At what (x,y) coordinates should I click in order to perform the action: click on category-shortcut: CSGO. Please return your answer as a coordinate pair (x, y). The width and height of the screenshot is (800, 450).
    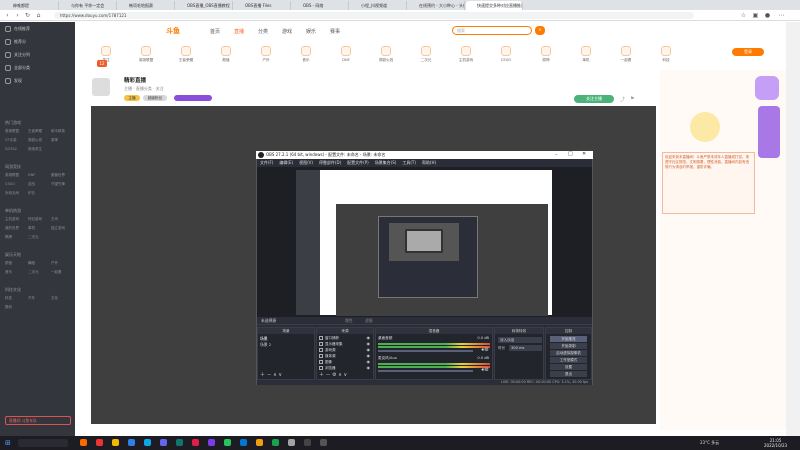
    Looking at the image, I should click on (506, 54).